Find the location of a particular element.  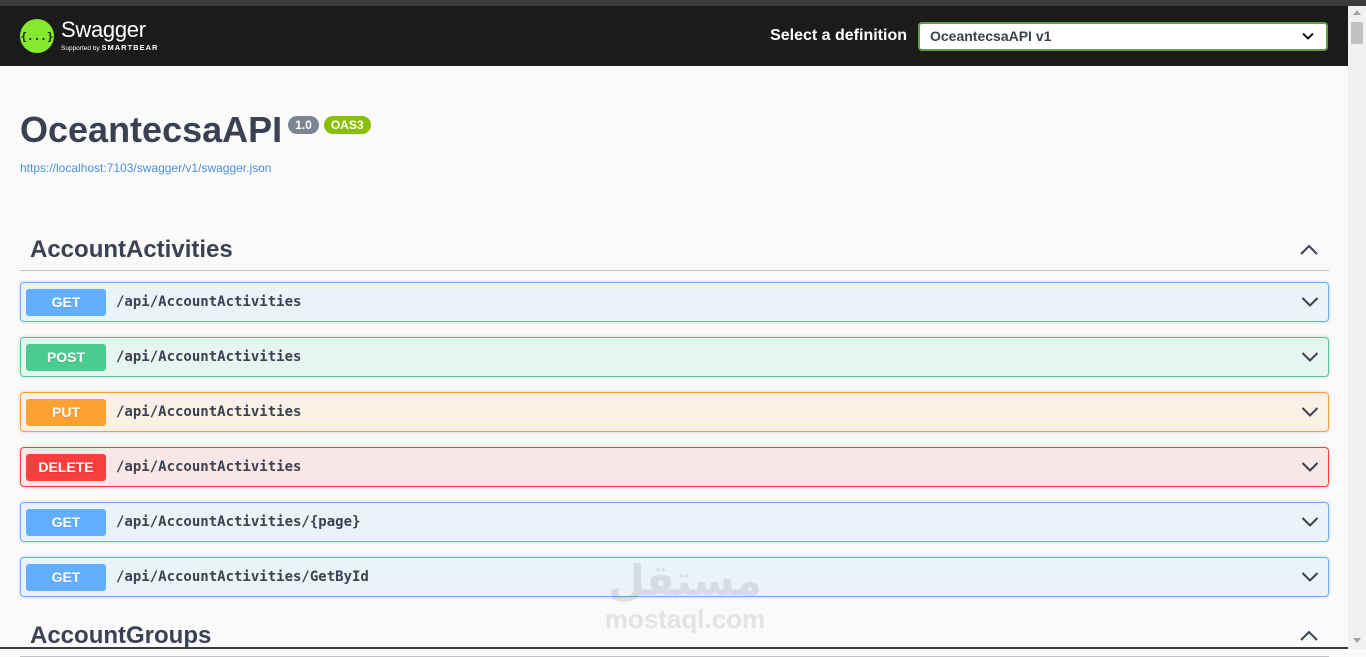

operation-get-accountactivities: GET /api/AccountActivities is located at coordinates (674, 302).